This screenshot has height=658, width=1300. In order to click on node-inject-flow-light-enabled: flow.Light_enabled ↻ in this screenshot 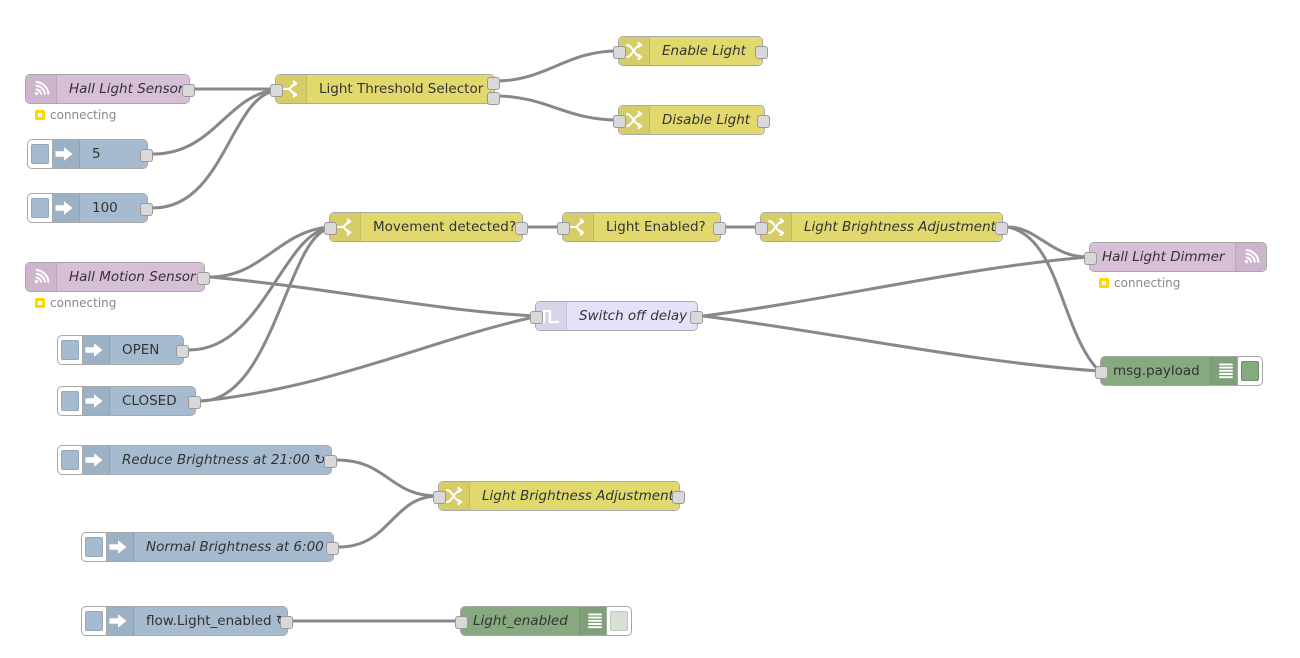, I will do `click(187, 621)`.